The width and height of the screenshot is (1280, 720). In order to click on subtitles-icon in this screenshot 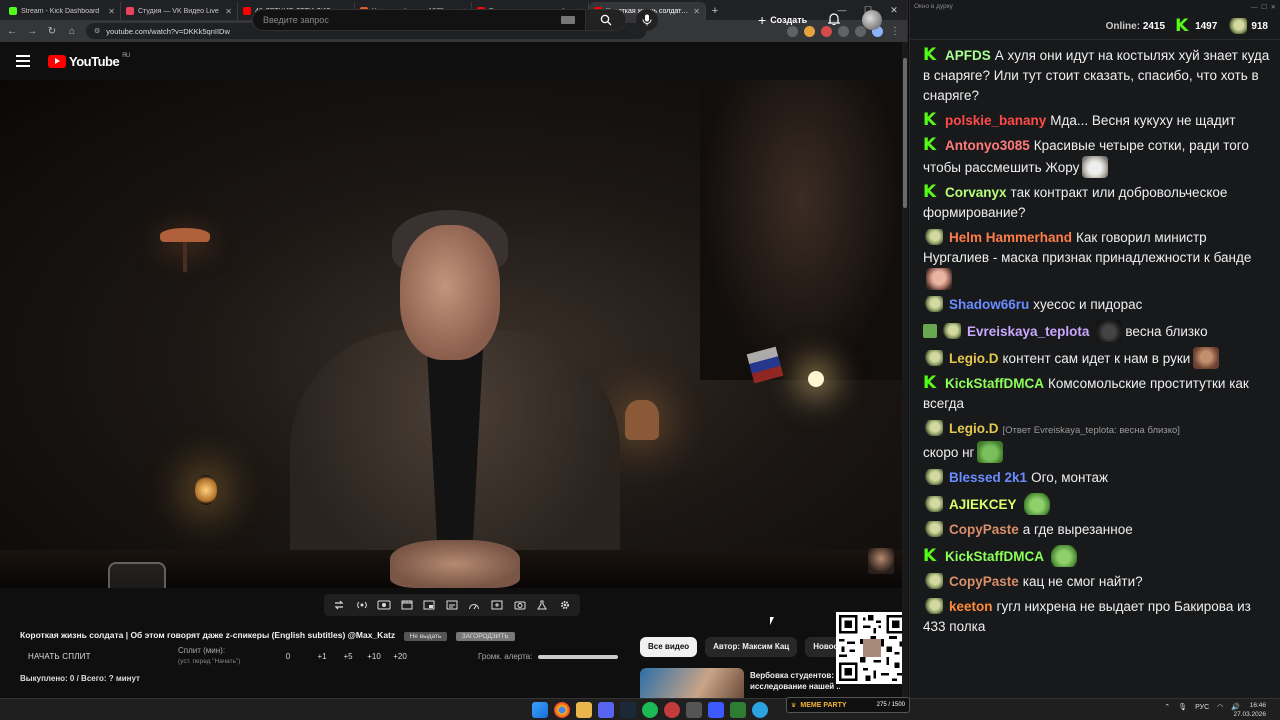, I will do `click(452, 605)`.